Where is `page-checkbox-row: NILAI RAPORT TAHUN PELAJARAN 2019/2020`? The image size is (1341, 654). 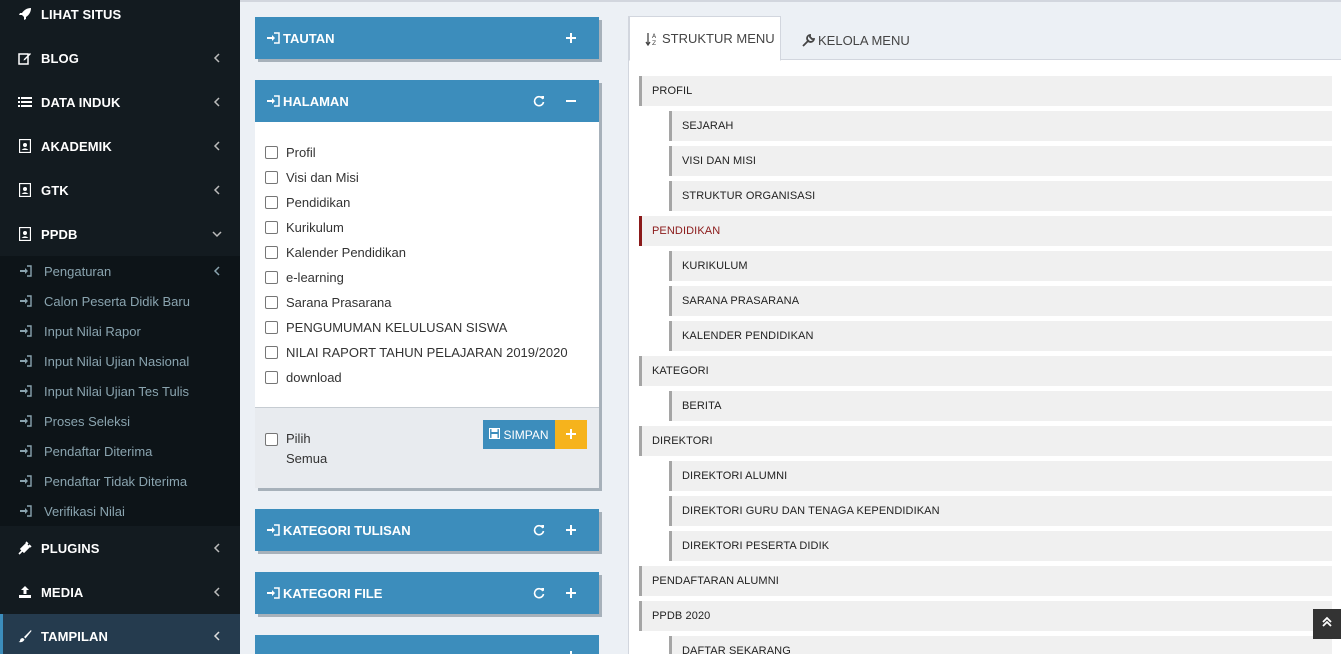 page-checkbox-row: NILAI RAPORT TAHUN PELAJARAN 2019/2020 is located at coordinates (416, 352).